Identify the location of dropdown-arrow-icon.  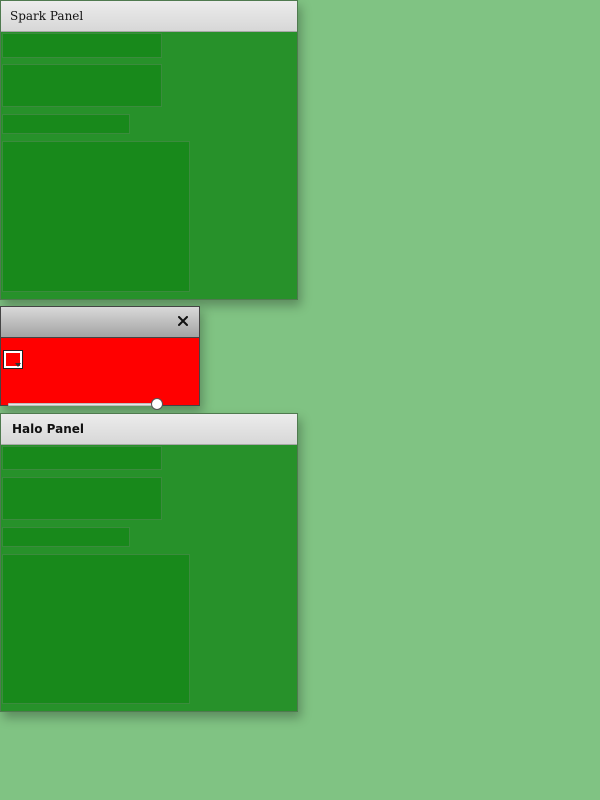
(18, 365).